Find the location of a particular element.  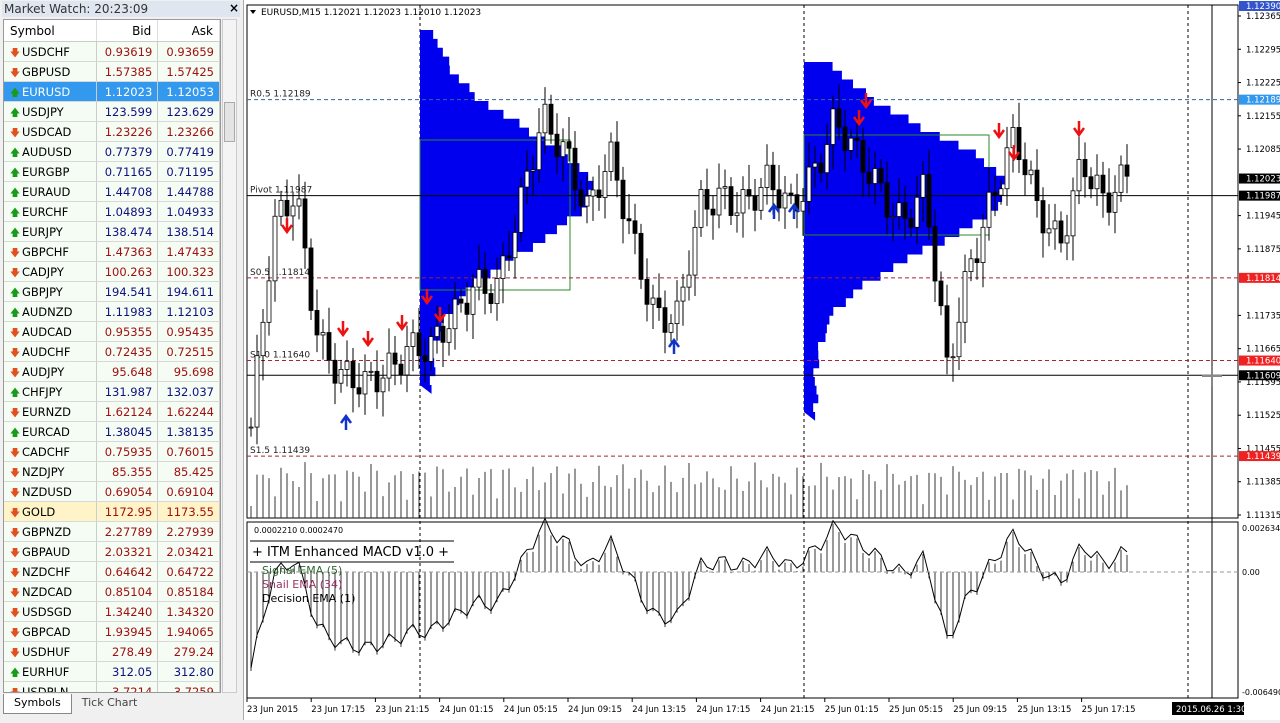

tab-tick-chart: Tick Chart is located at coordinates (109, 704).